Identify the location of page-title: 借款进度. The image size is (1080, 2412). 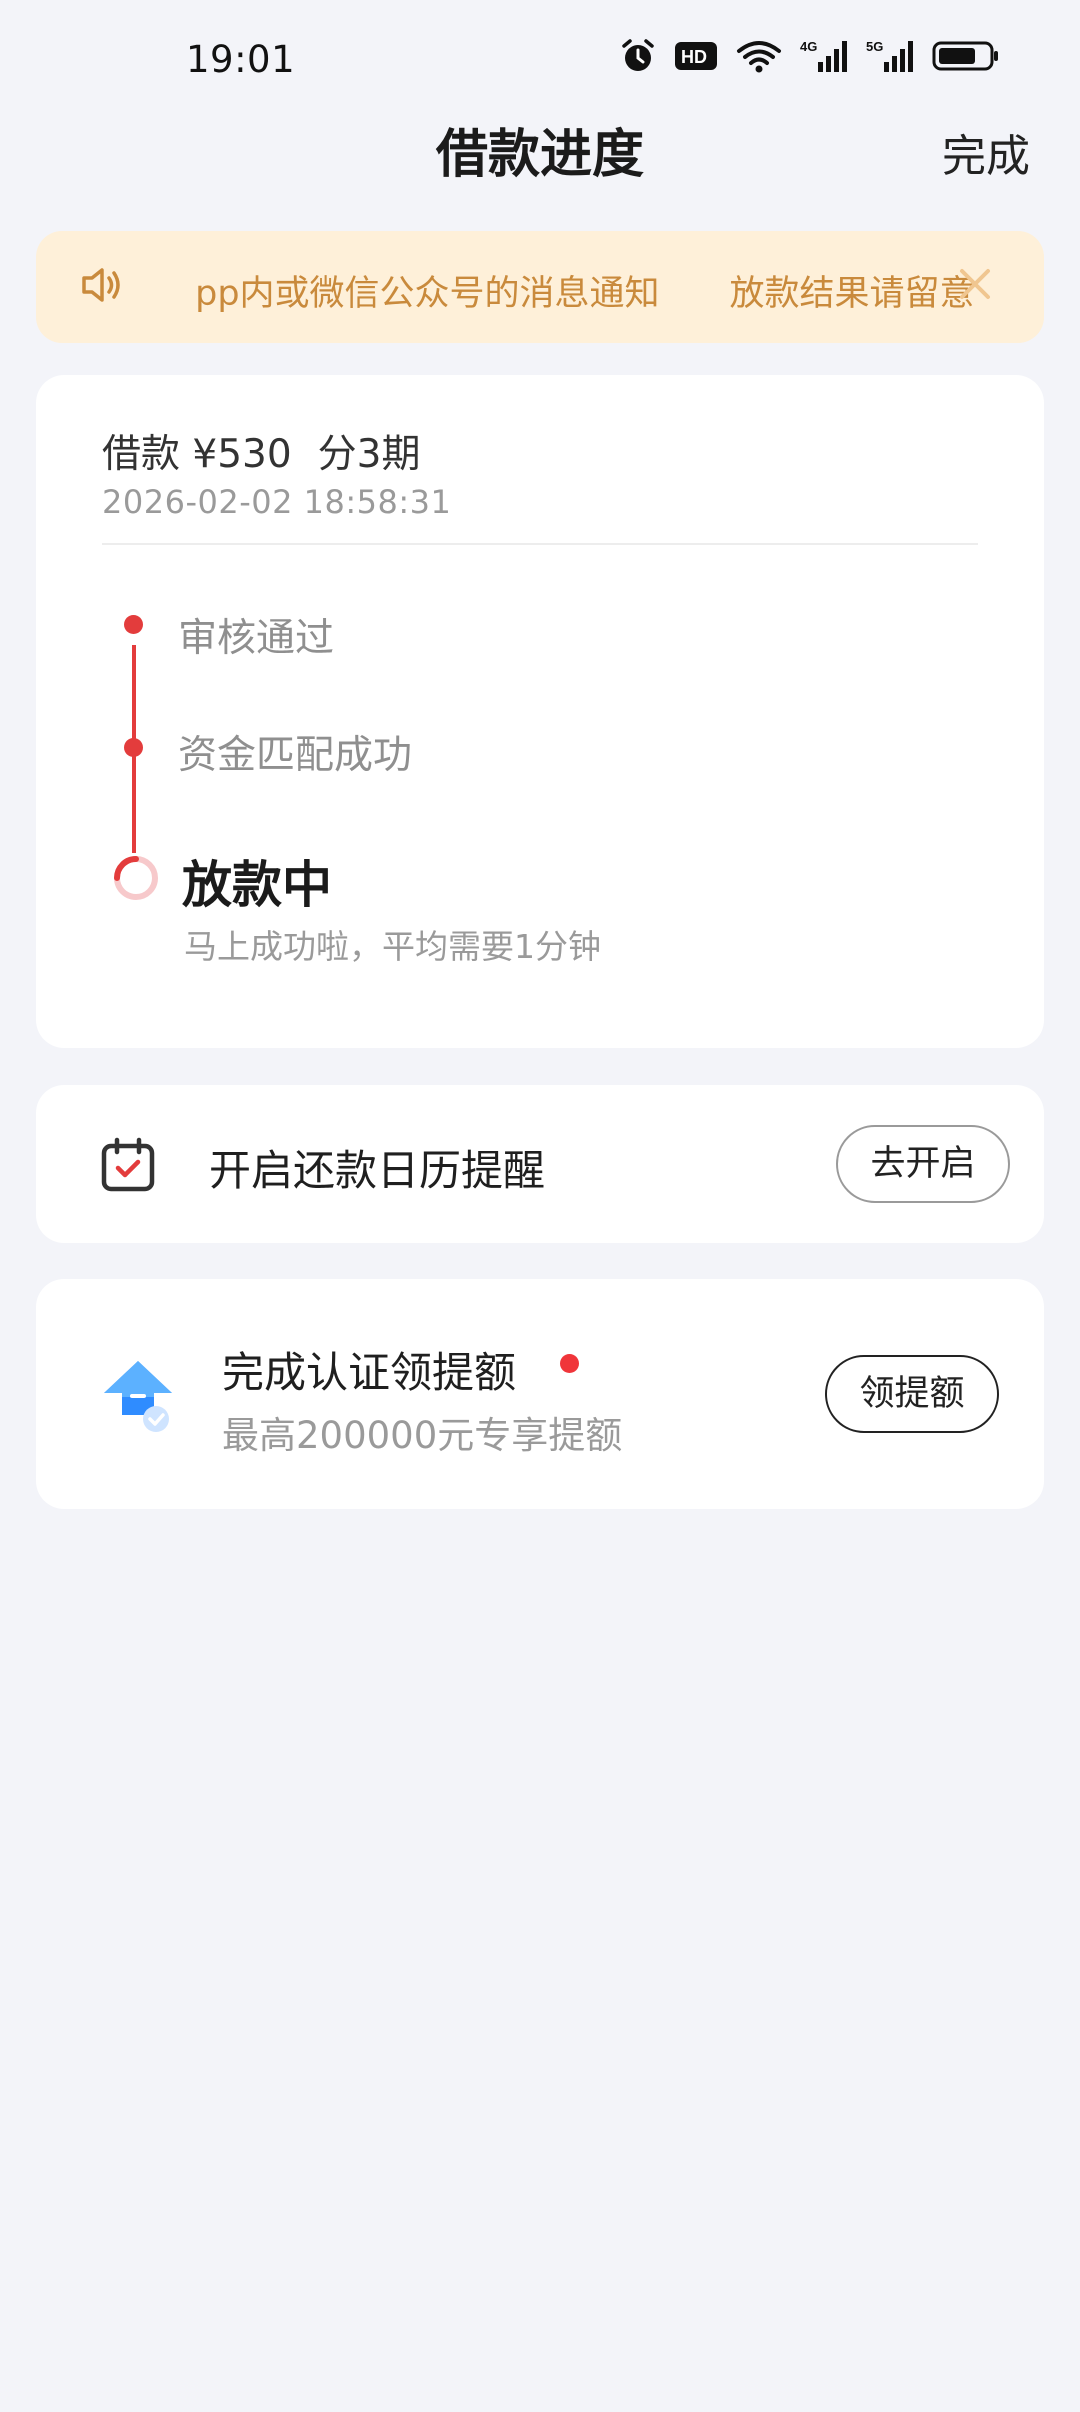
(539, 155).